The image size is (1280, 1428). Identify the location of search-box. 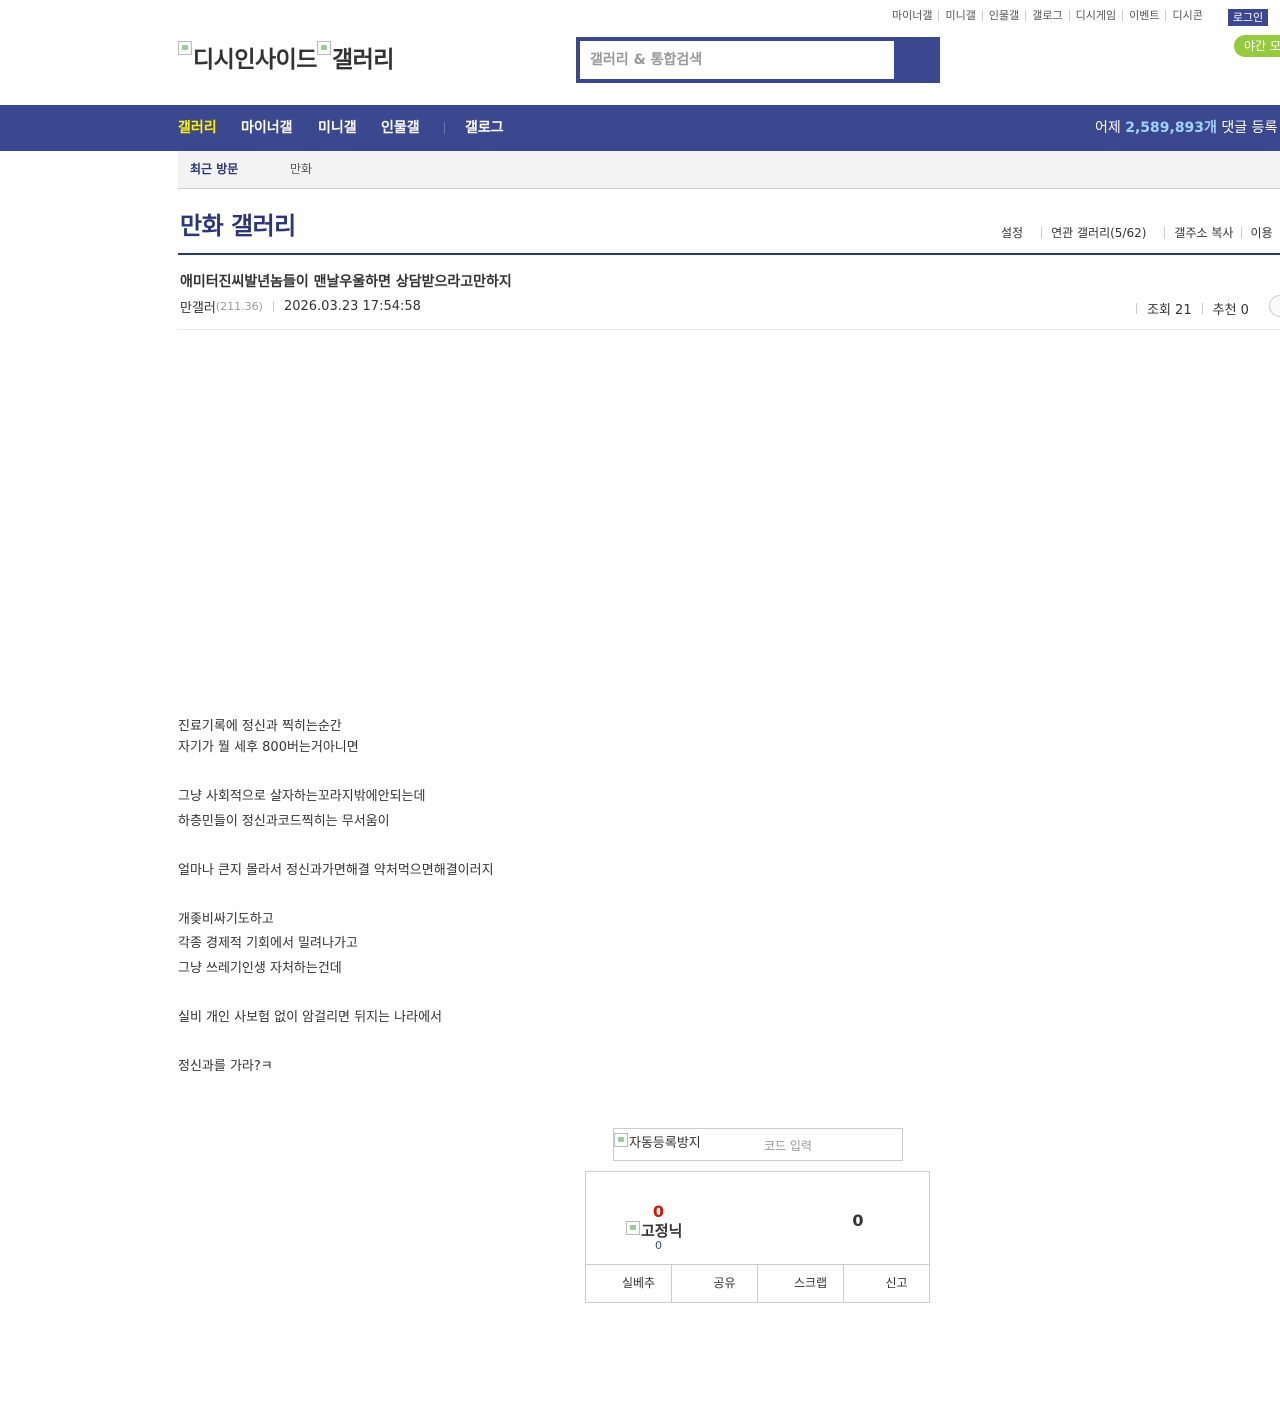
(758, 60).